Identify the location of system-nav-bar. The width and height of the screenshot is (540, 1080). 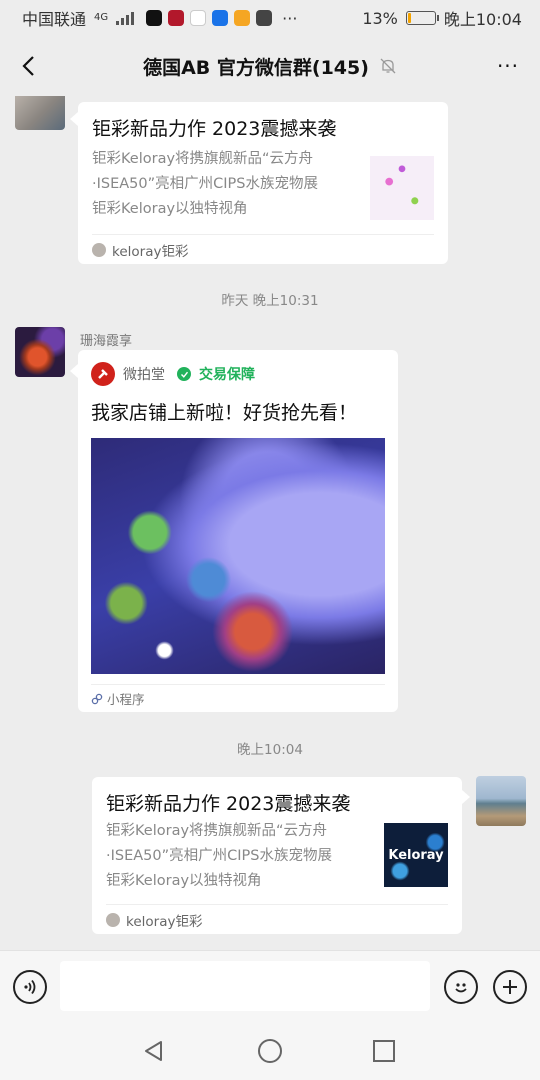
(270, 1051).